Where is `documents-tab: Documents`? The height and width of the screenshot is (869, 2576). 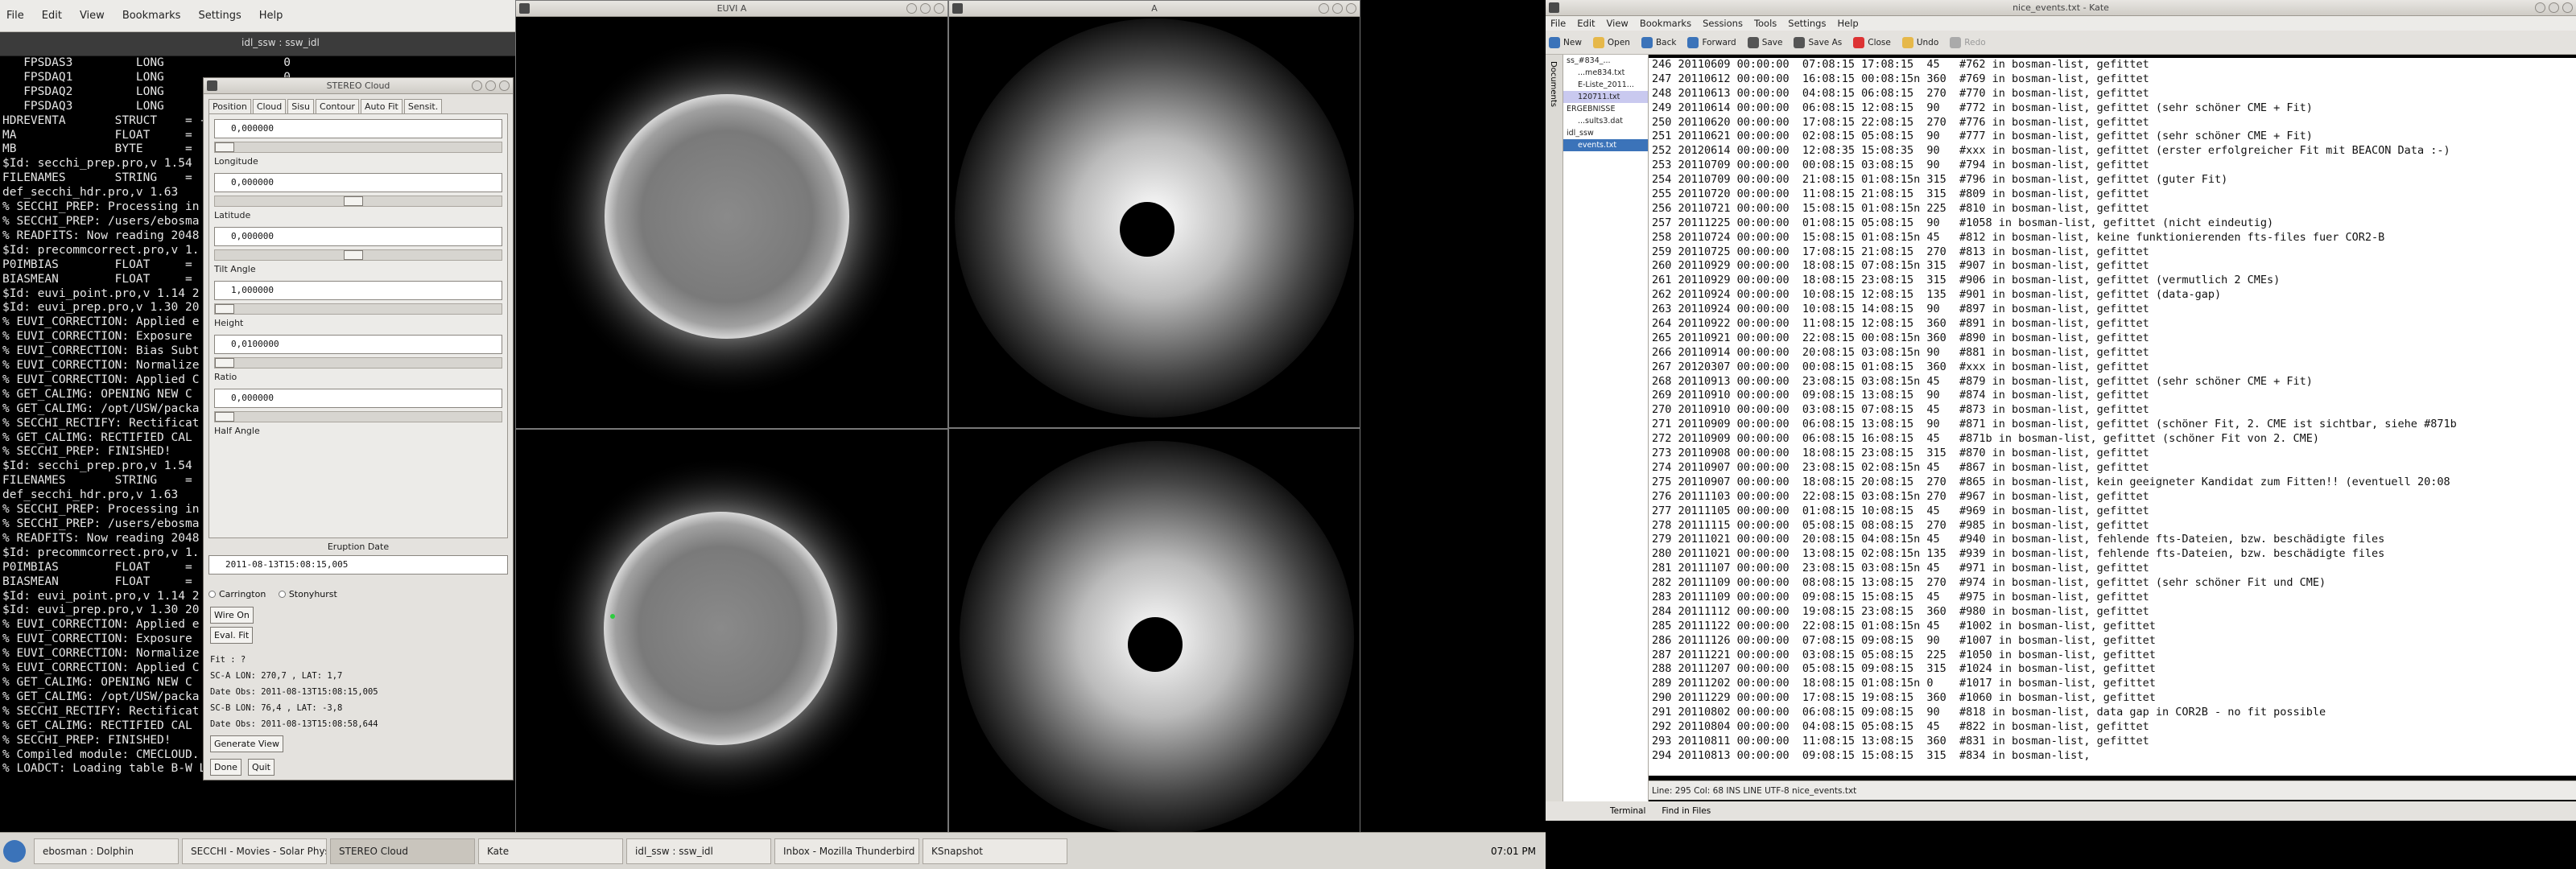 documents-tab: Documents is located at coordinates (1553, 84).